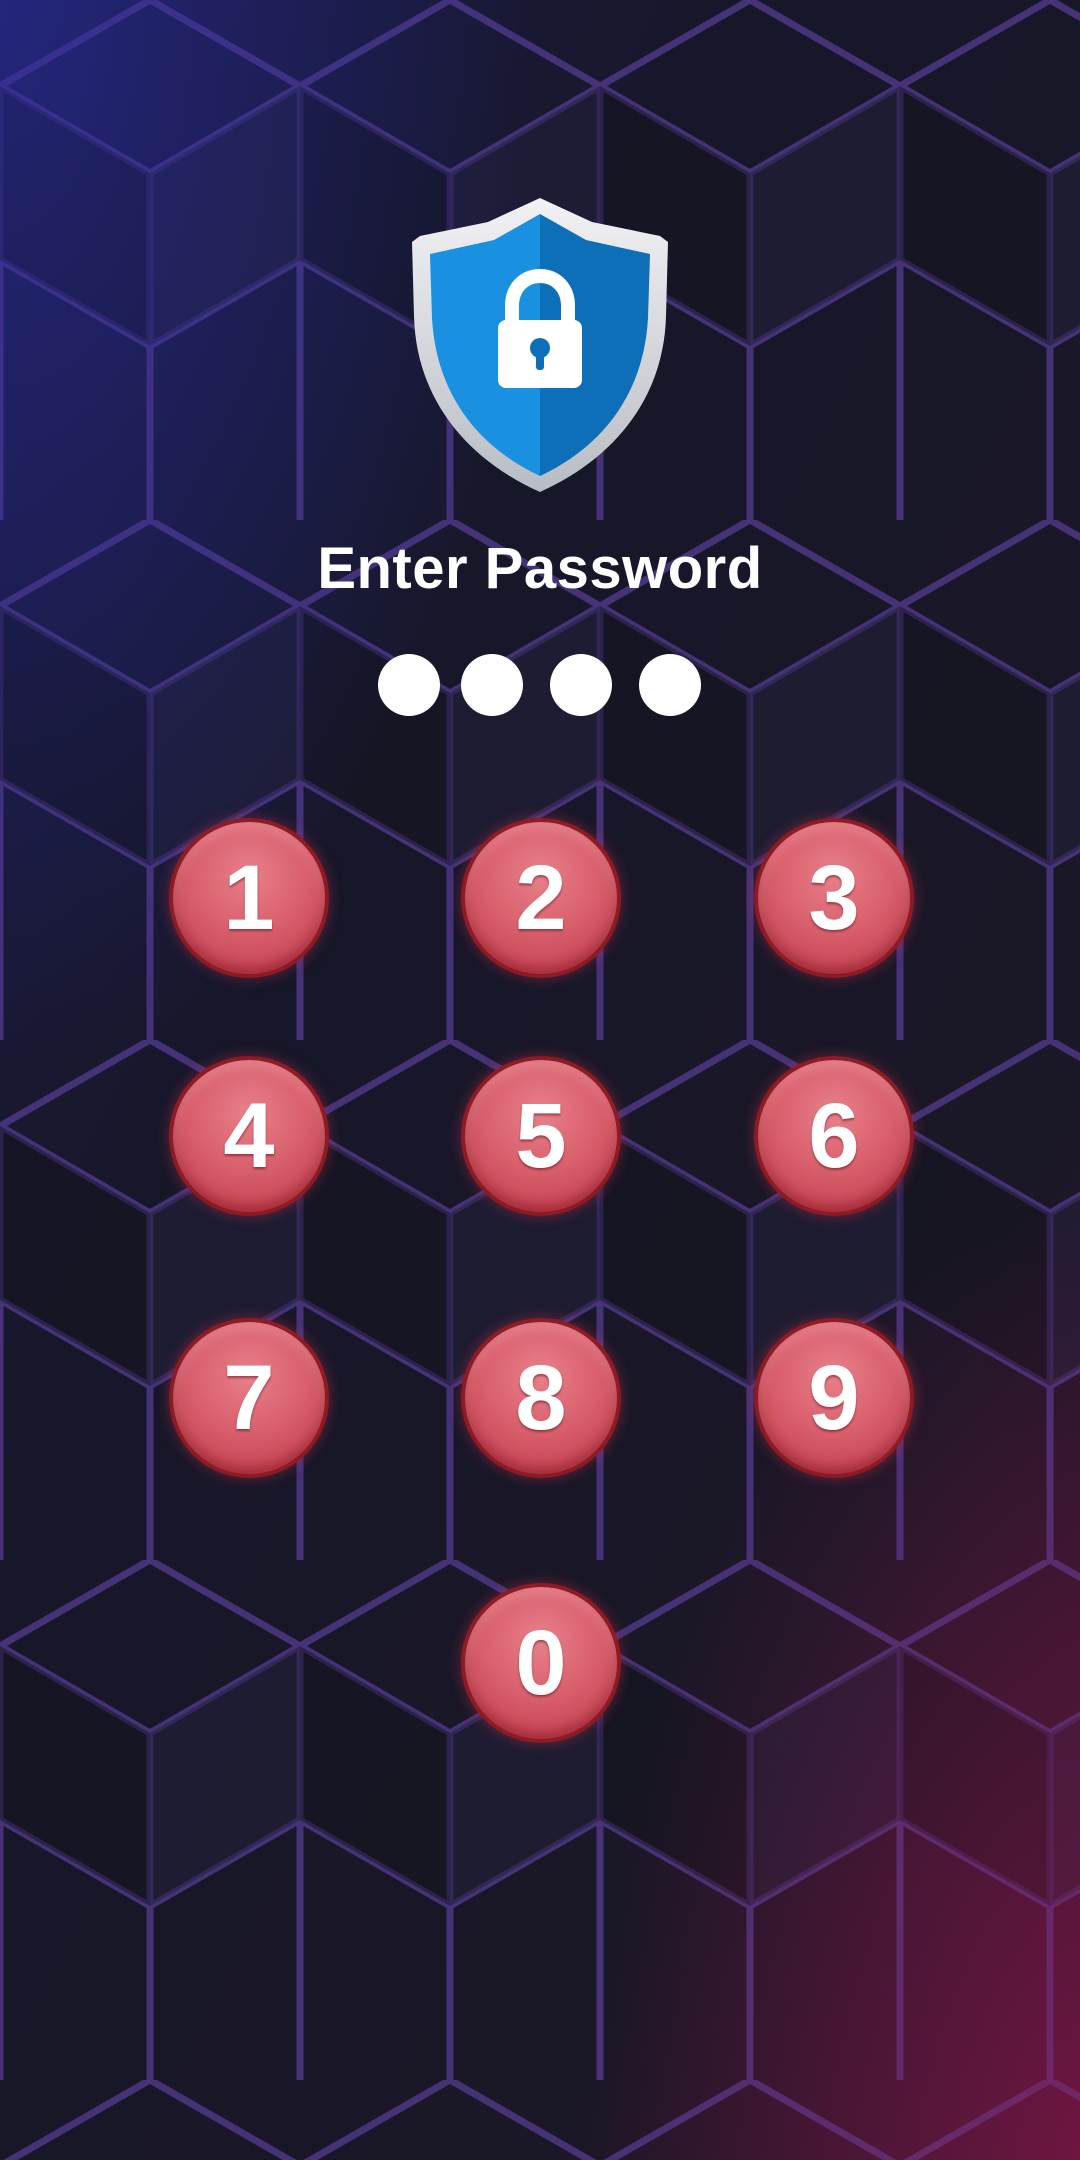 This screenshot has height=2160, width=1080. Describe the element at coordinates (249, 898) in the screenshot. I see `key-1: 1` at that location.